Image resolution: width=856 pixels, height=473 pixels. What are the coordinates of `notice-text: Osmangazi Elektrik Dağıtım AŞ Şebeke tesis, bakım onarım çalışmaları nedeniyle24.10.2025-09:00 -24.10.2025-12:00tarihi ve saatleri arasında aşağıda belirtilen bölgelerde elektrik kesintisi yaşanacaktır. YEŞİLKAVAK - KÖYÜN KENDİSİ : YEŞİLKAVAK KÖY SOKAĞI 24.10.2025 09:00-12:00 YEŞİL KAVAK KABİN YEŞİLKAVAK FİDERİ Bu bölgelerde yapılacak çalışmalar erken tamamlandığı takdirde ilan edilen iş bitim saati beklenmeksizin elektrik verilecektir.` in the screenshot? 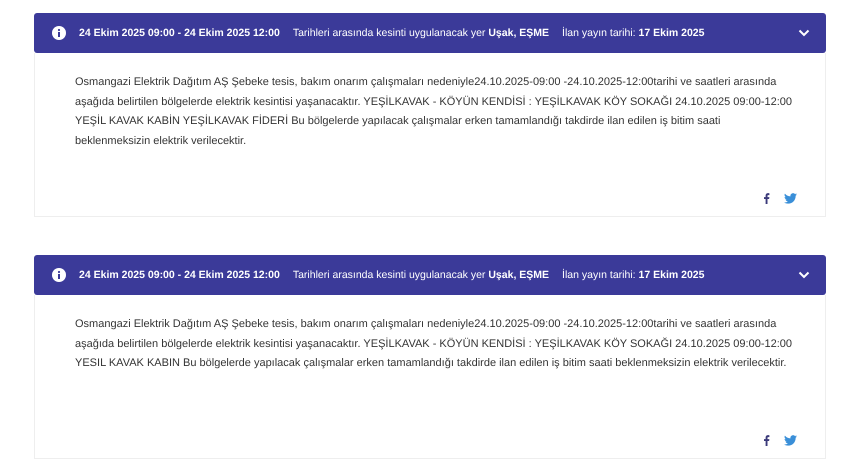 It's located at (434, 111).